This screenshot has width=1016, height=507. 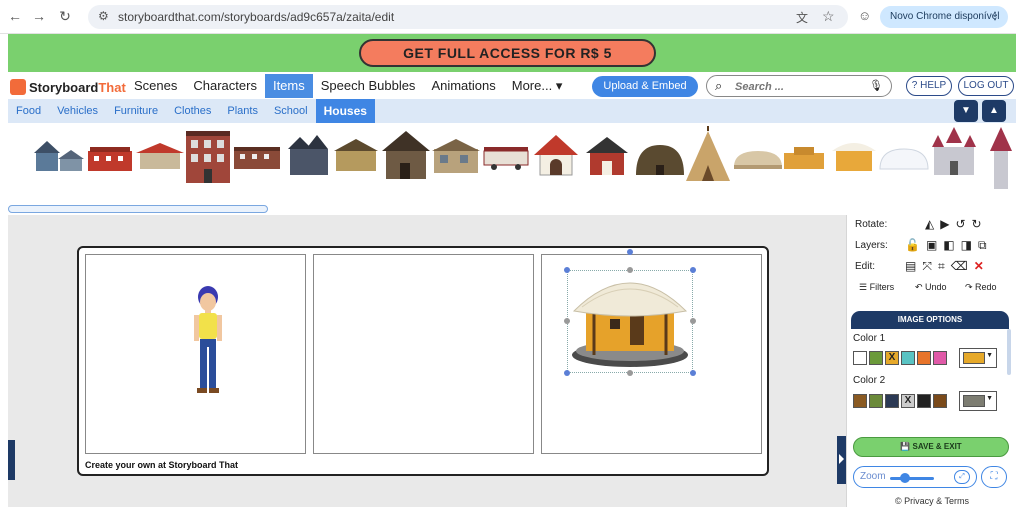 I want to click on bring-forward-icon: ◧, so click(x=948, y=245).